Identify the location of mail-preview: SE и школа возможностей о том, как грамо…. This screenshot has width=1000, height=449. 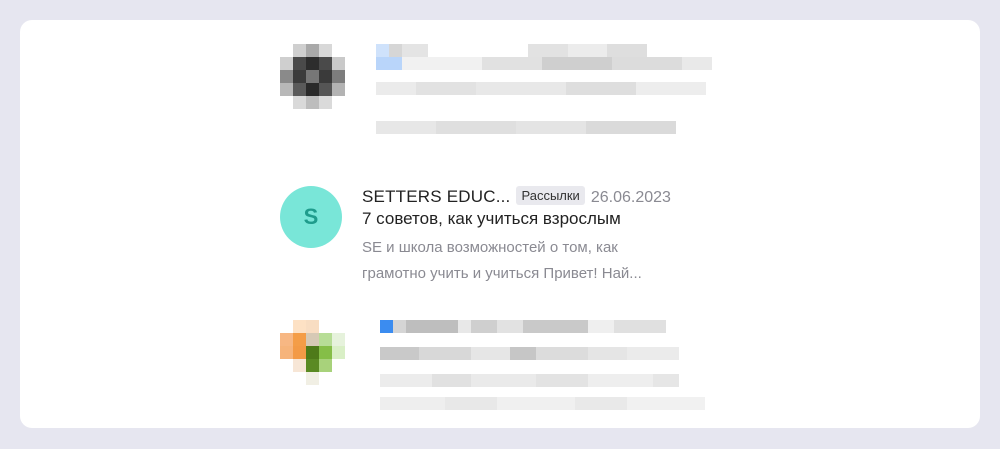
(527, 261).